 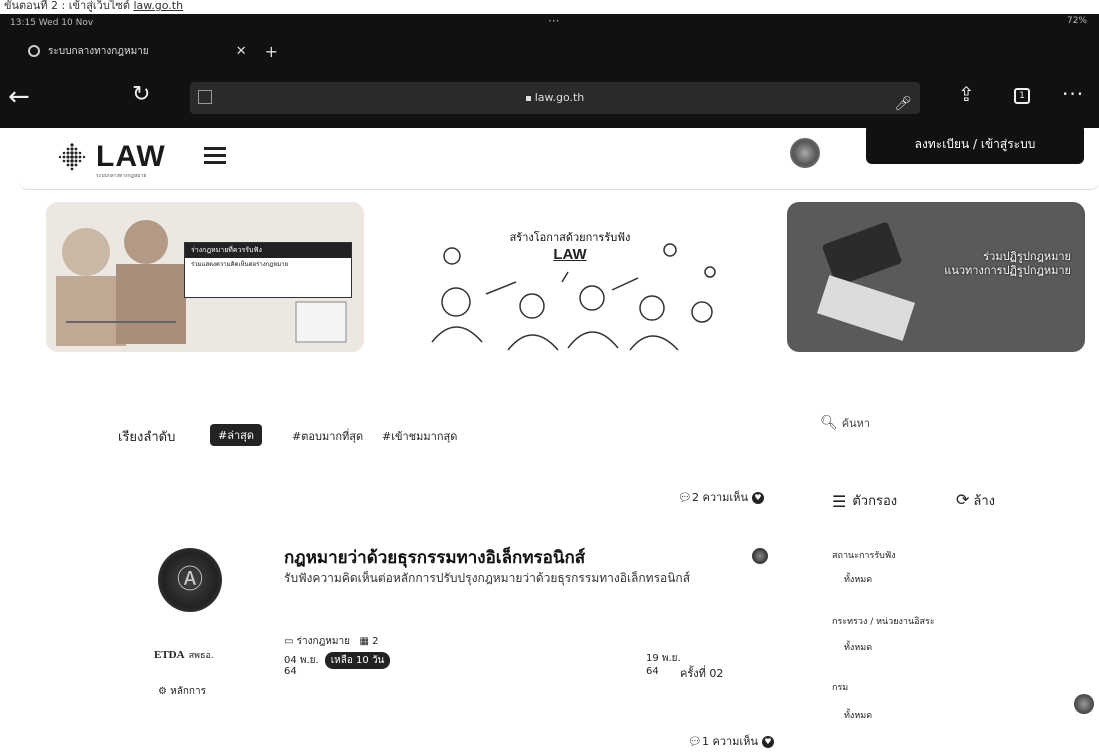 I want to click on url-text: law.go.th, so click(x=559, y=97).